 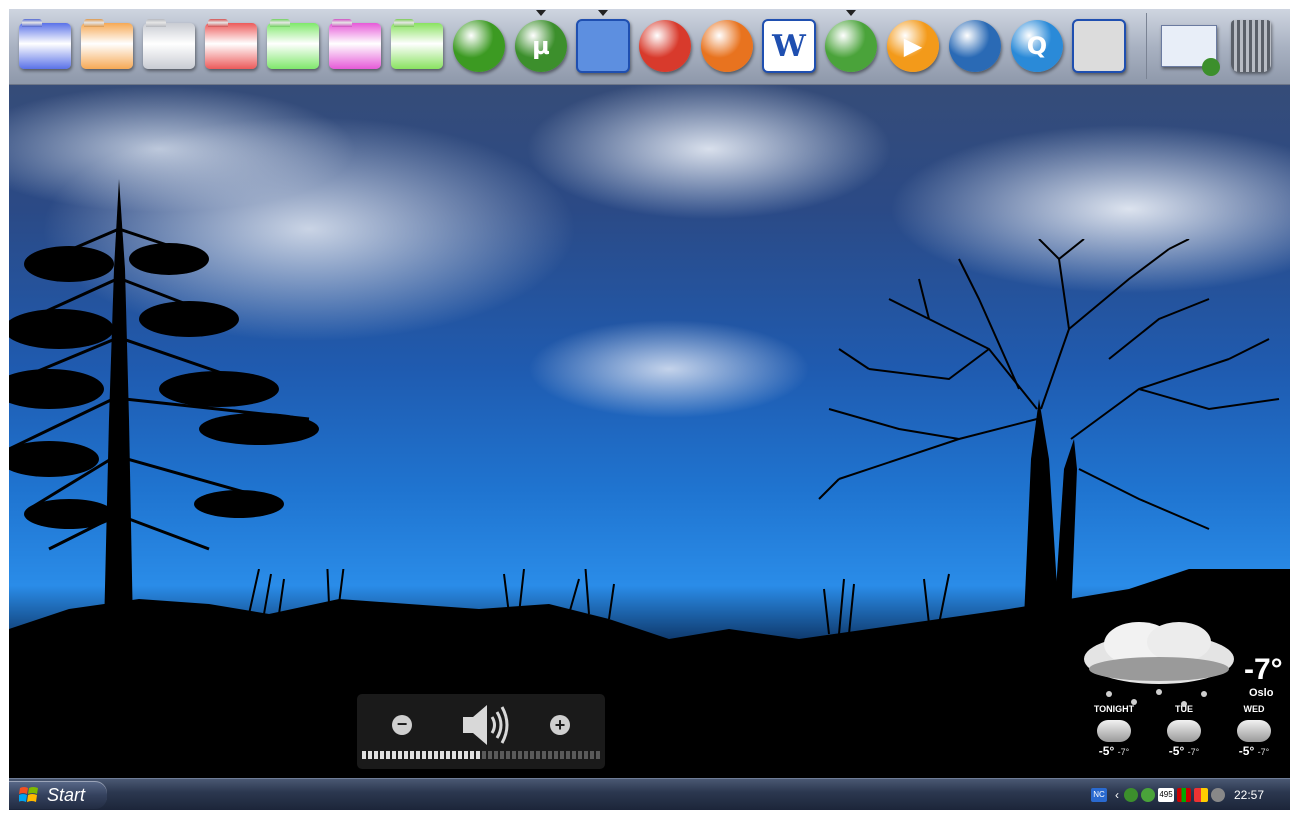 What do you see at coordinates (1201, 795) in the screenshot?
I see `color-tray-icon` at bounding box center [1201, 795].